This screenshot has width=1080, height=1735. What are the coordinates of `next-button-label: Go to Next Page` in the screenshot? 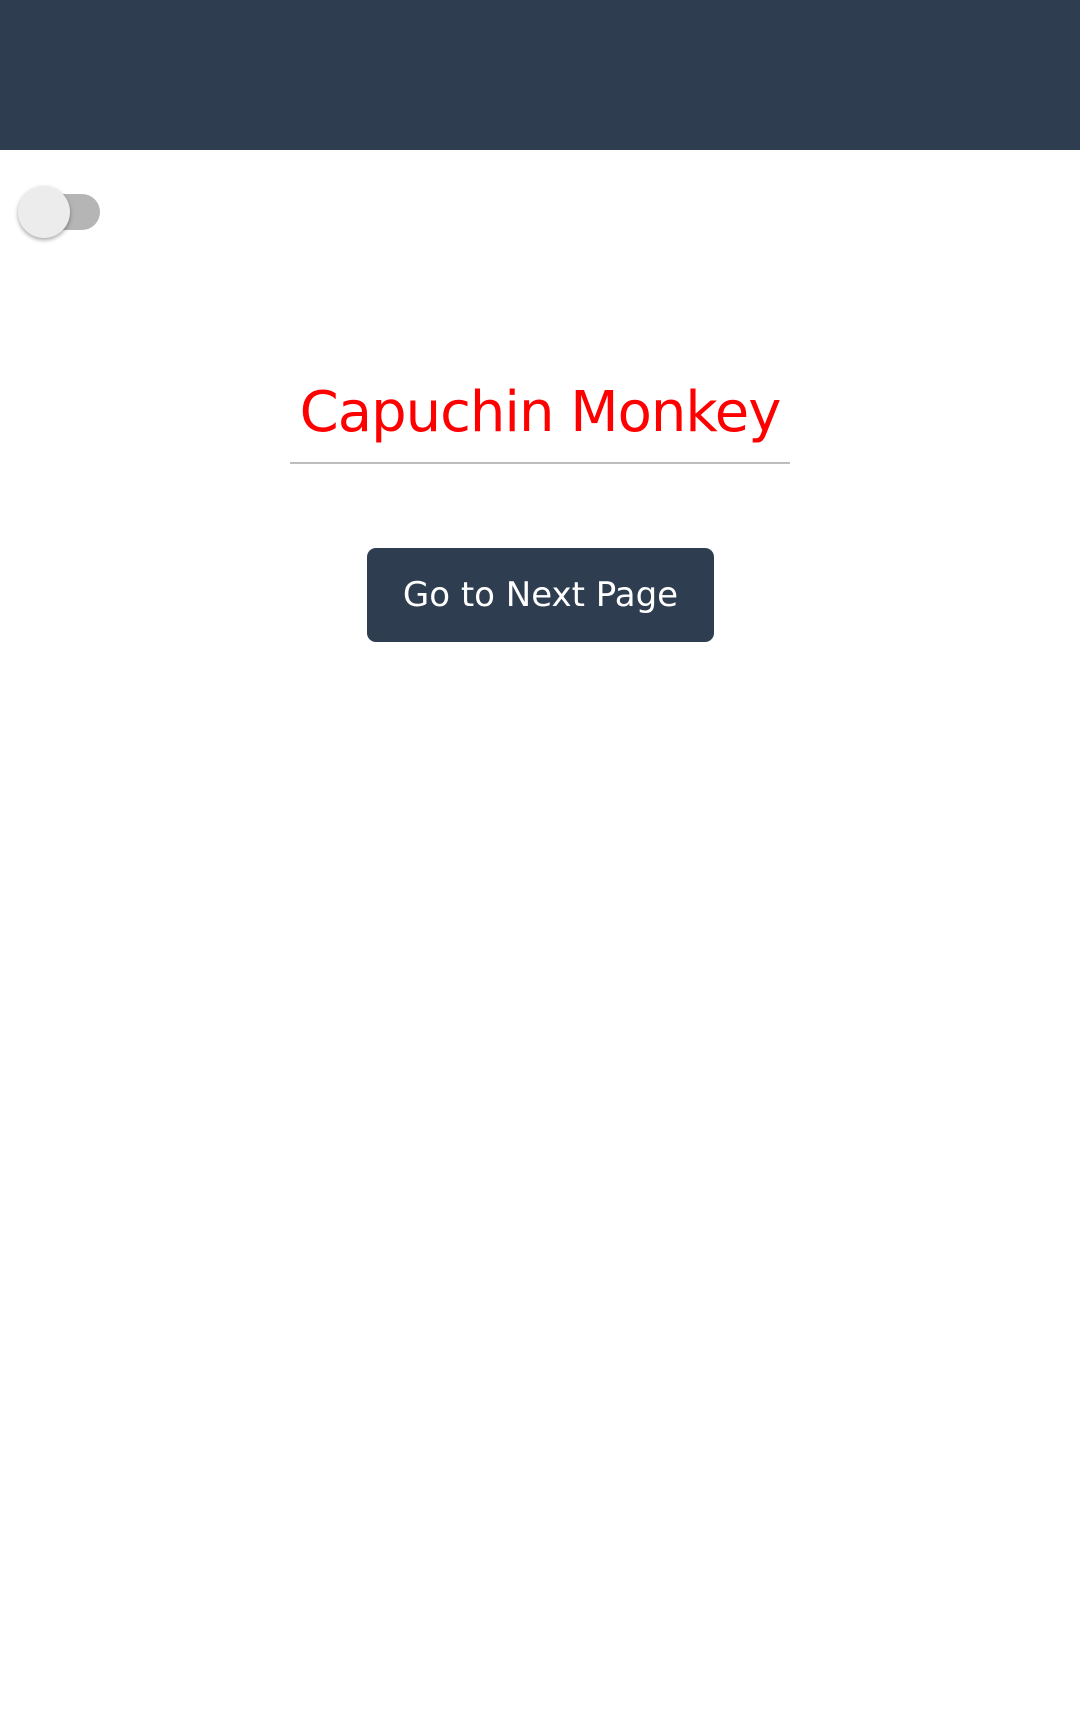 It's located at (540, 595).